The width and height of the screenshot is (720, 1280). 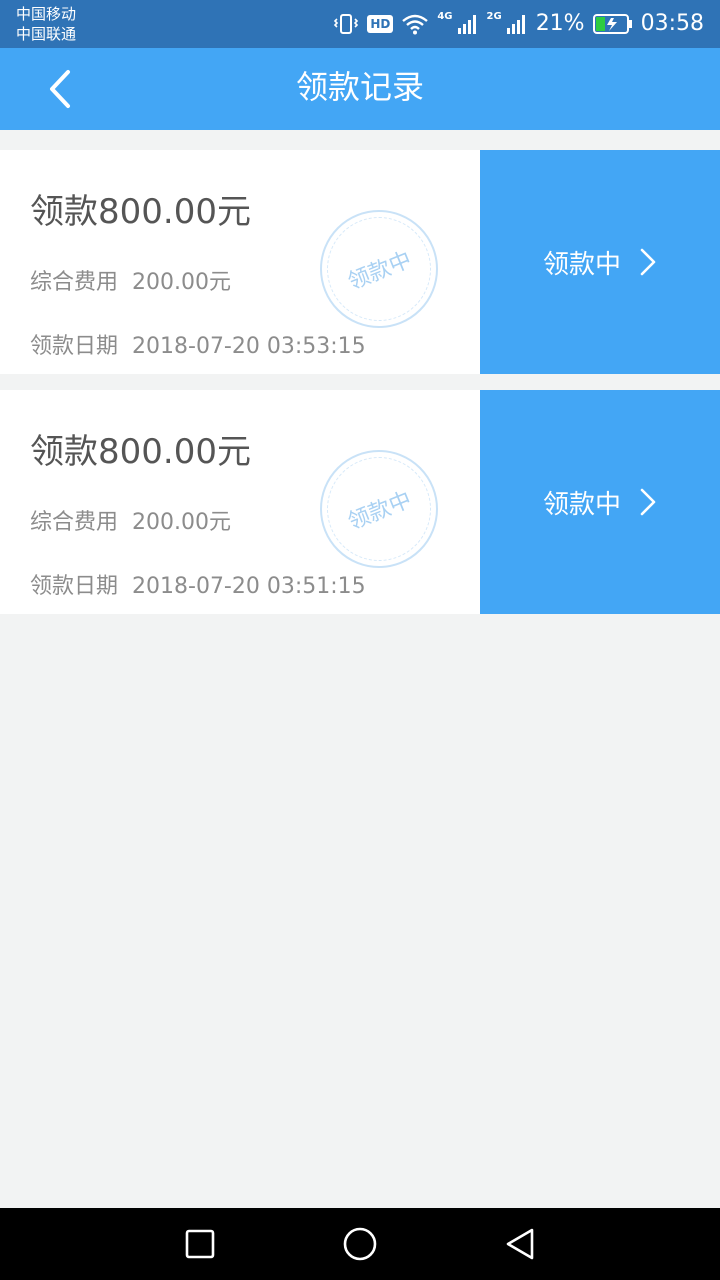 I want to click on vibrate-icon, so click(x=346, y=24).